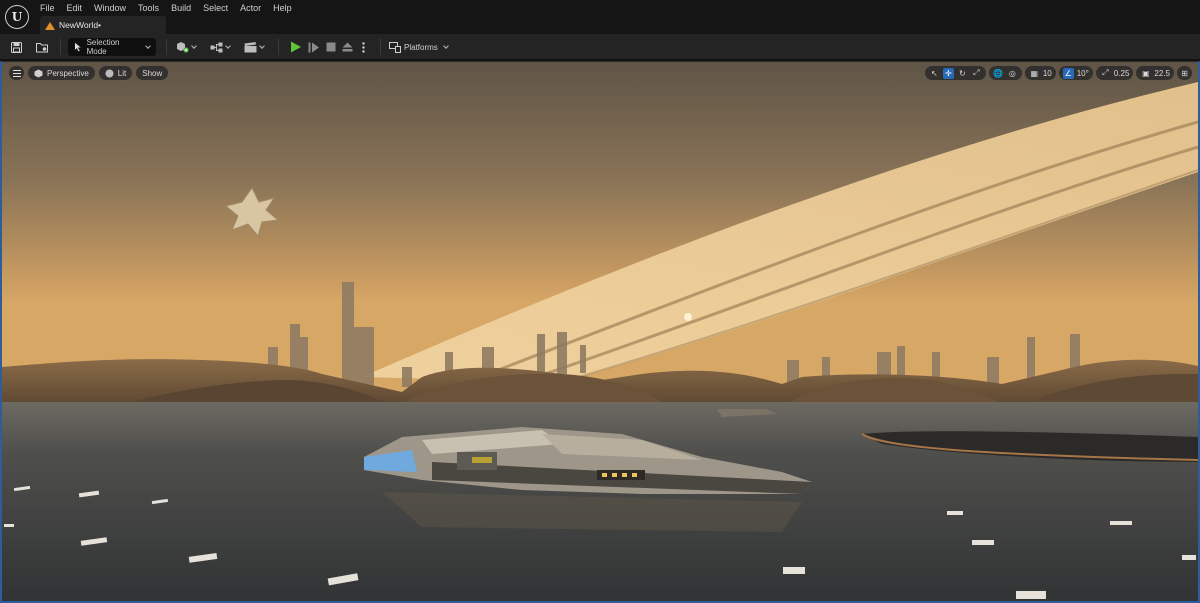 This screenshot has width=1200, height=603. Describe the element at coordinates (1047, 73) in the screenshot. I see `grid-snap-value: 10` at that location.